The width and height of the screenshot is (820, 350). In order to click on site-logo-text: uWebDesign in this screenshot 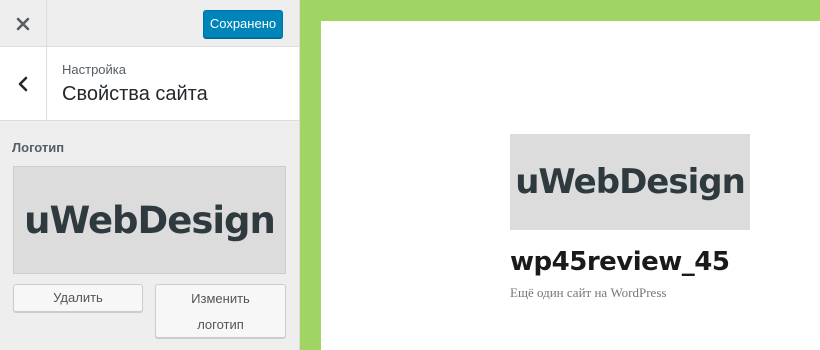, I will do `click(630, 182)`.